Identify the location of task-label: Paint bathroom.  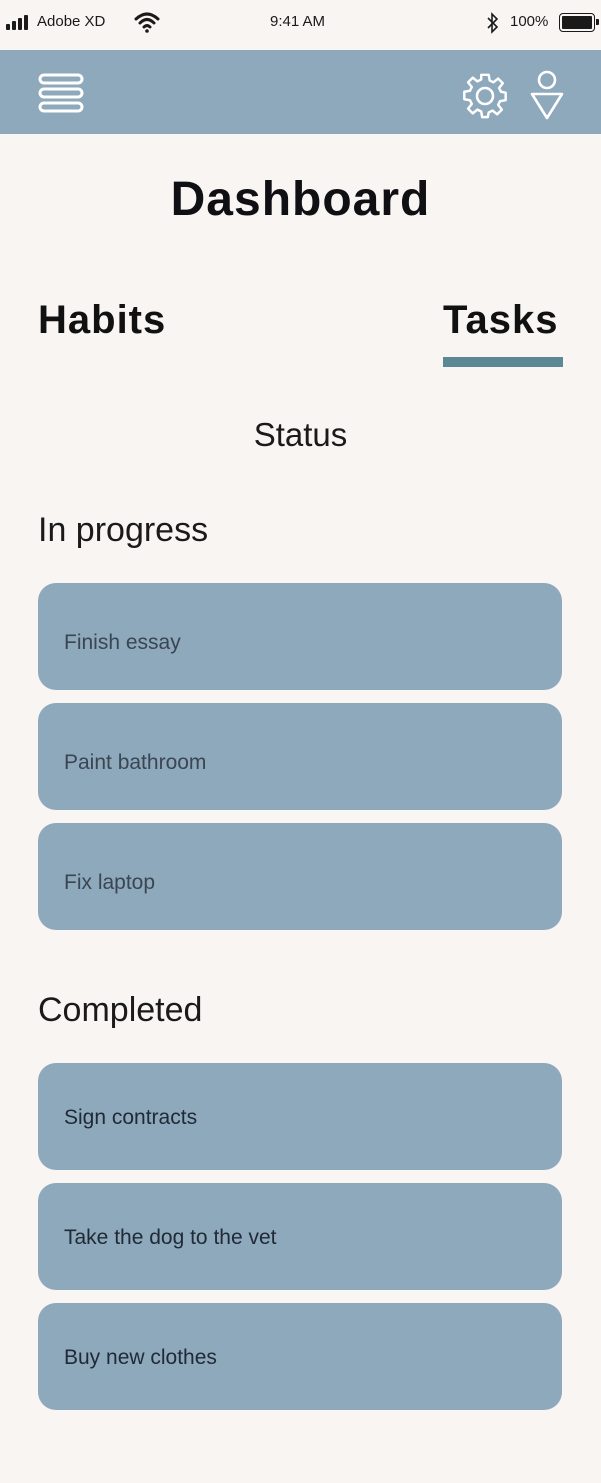
(135, 762).